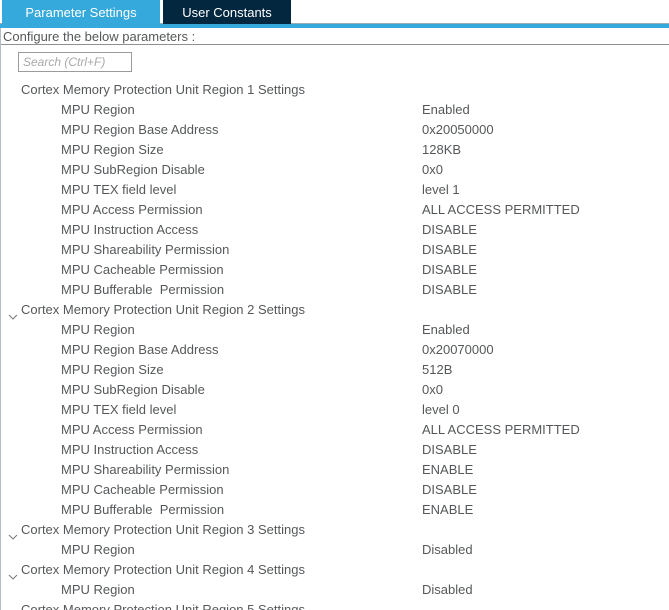 The image size is (669, 610). I want to click on param-row: MPU Region Size 512B, so click(335, 370).